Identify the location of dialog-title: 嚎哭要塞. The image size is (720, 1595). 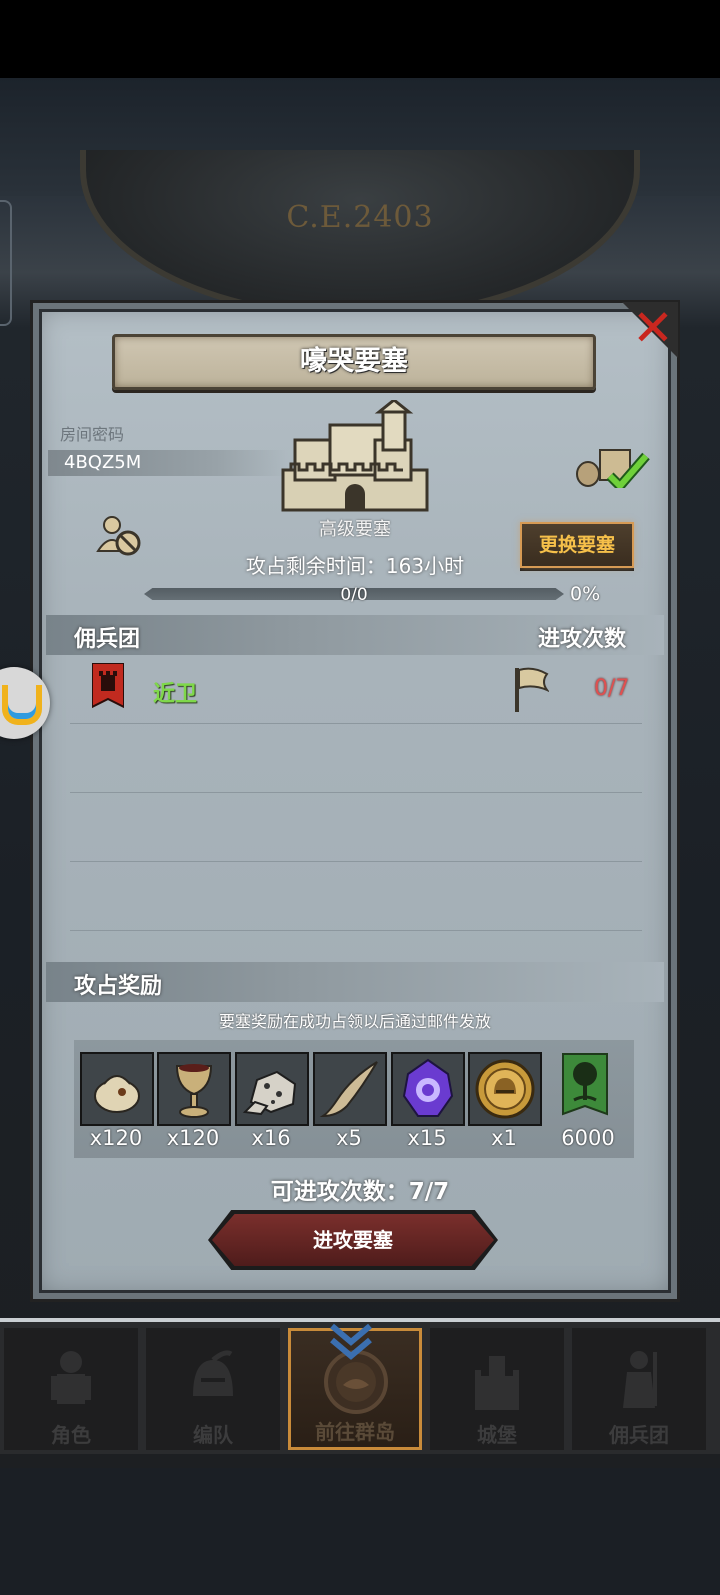
(354, 361).